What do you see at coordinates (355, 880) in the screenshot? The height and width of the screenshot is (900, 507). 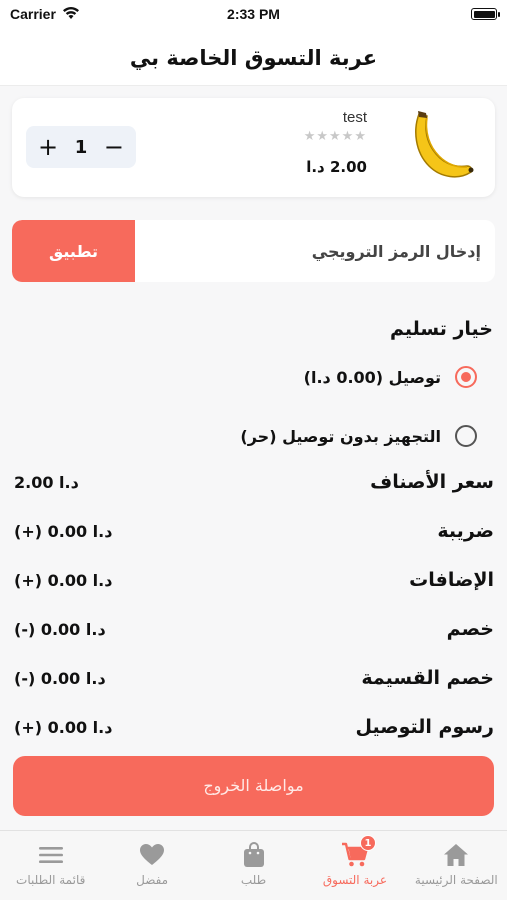 I see `tab-label: عربة التسوق` at bounding box center [355, 880].